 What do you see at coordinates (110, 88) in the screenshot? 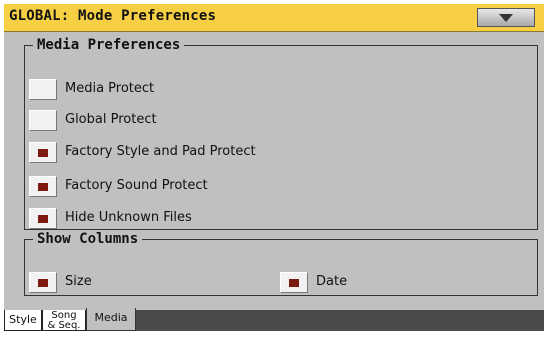
I see `media-protect-label: Media Protect` at bounding box center [110, 88].